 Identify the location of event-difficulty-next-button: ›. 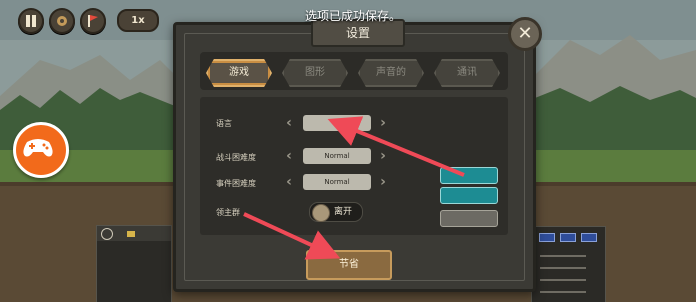
(383, 182).